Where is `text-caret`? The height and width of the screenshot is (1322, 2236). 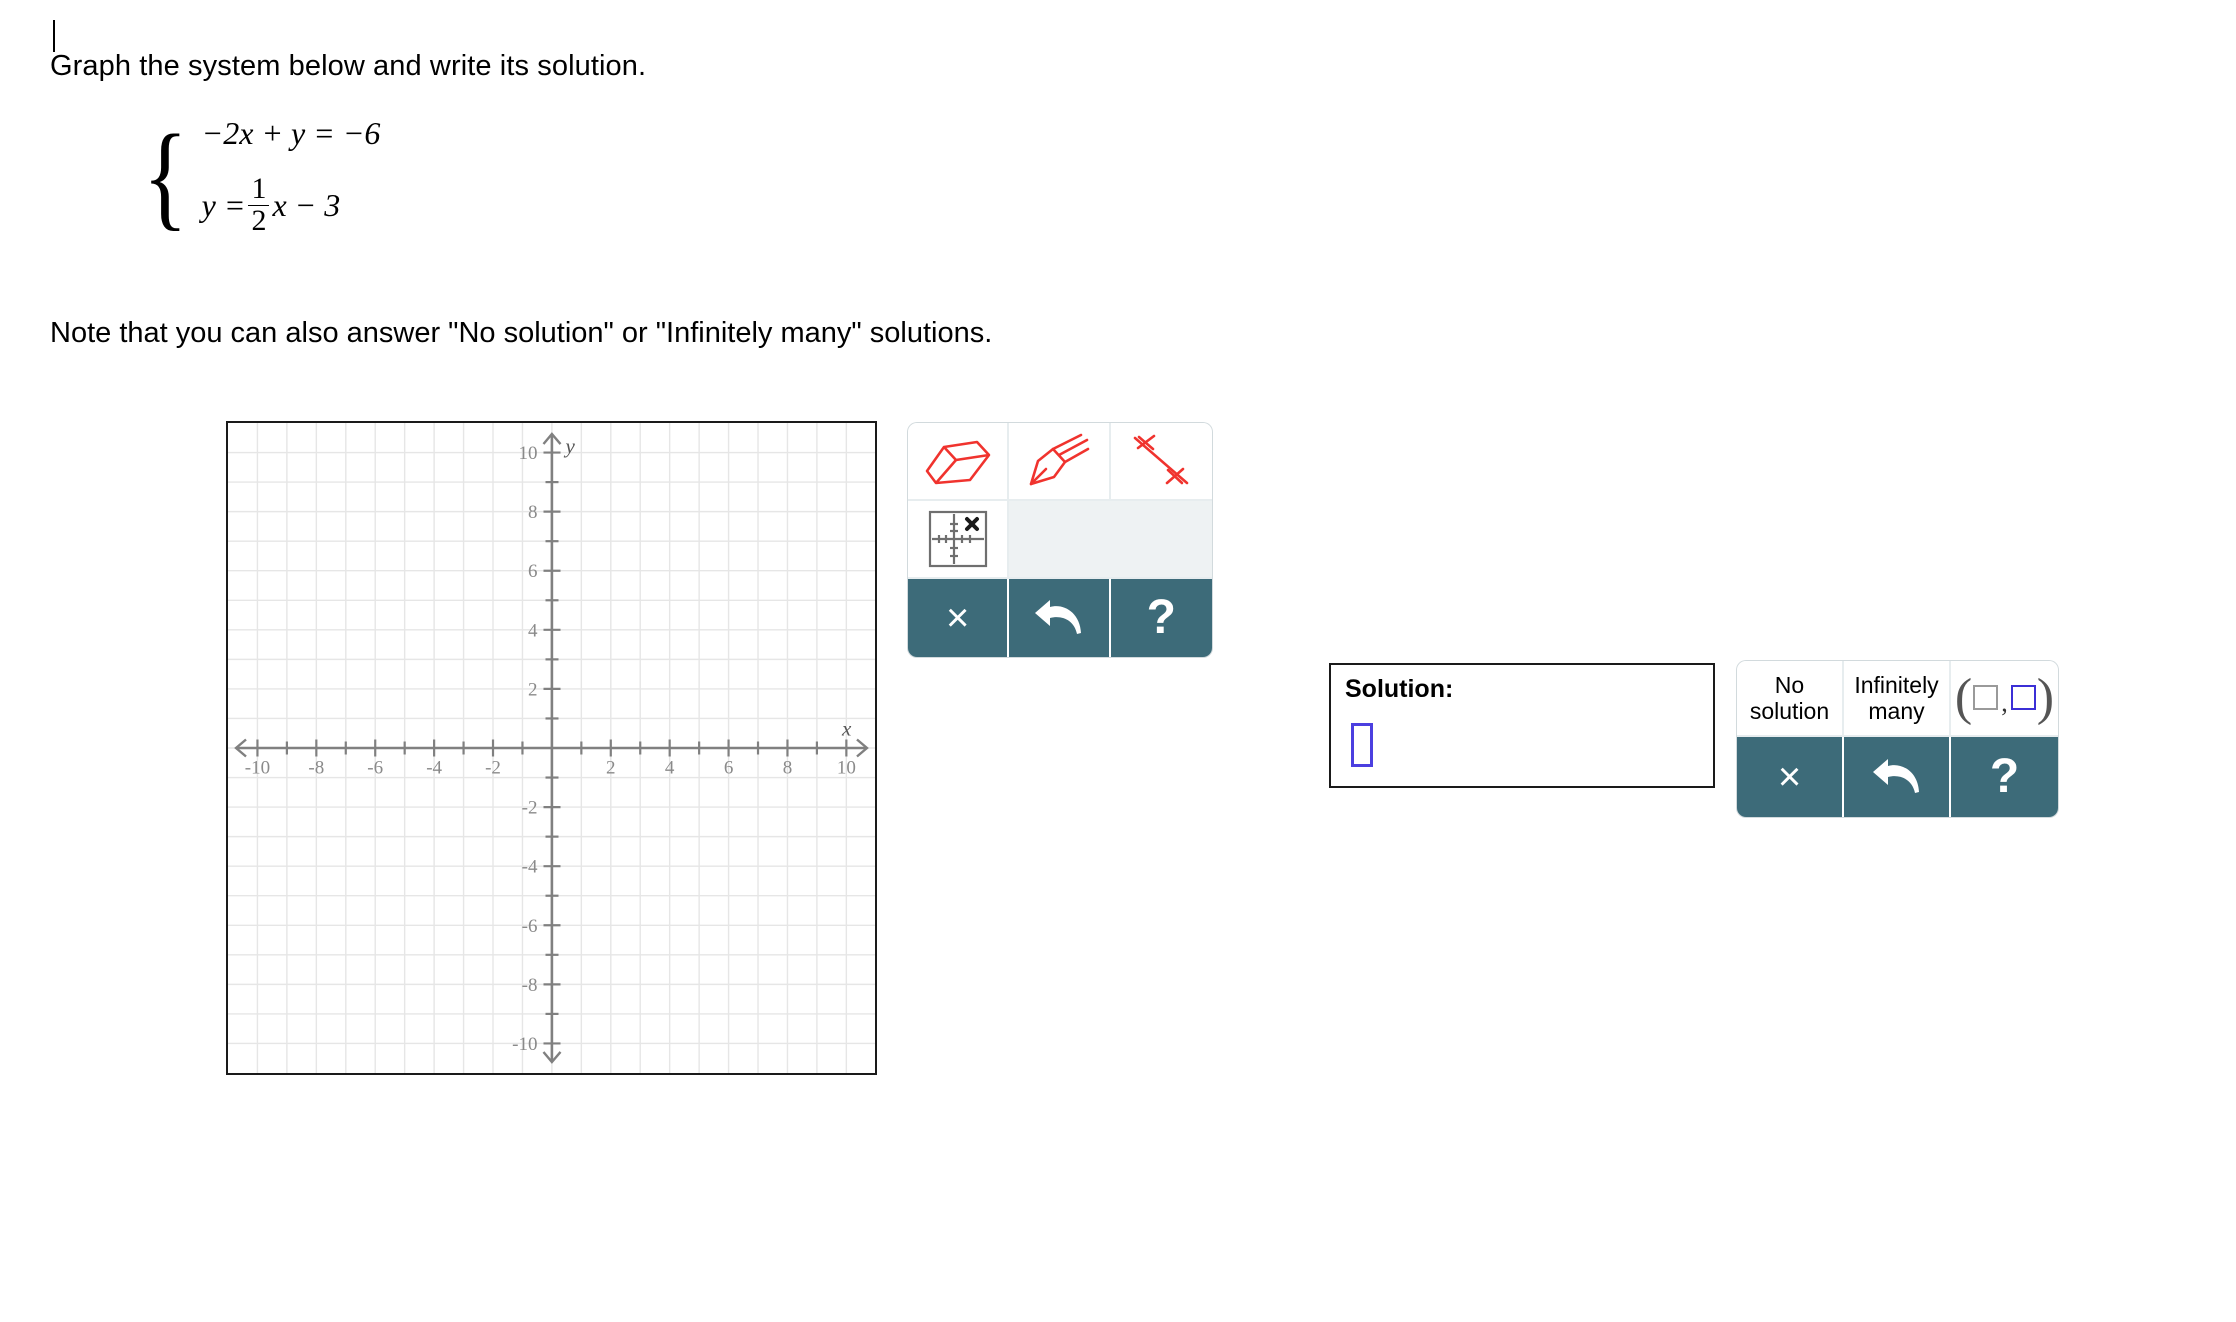 text-caret is located at coordinates (54, 36).